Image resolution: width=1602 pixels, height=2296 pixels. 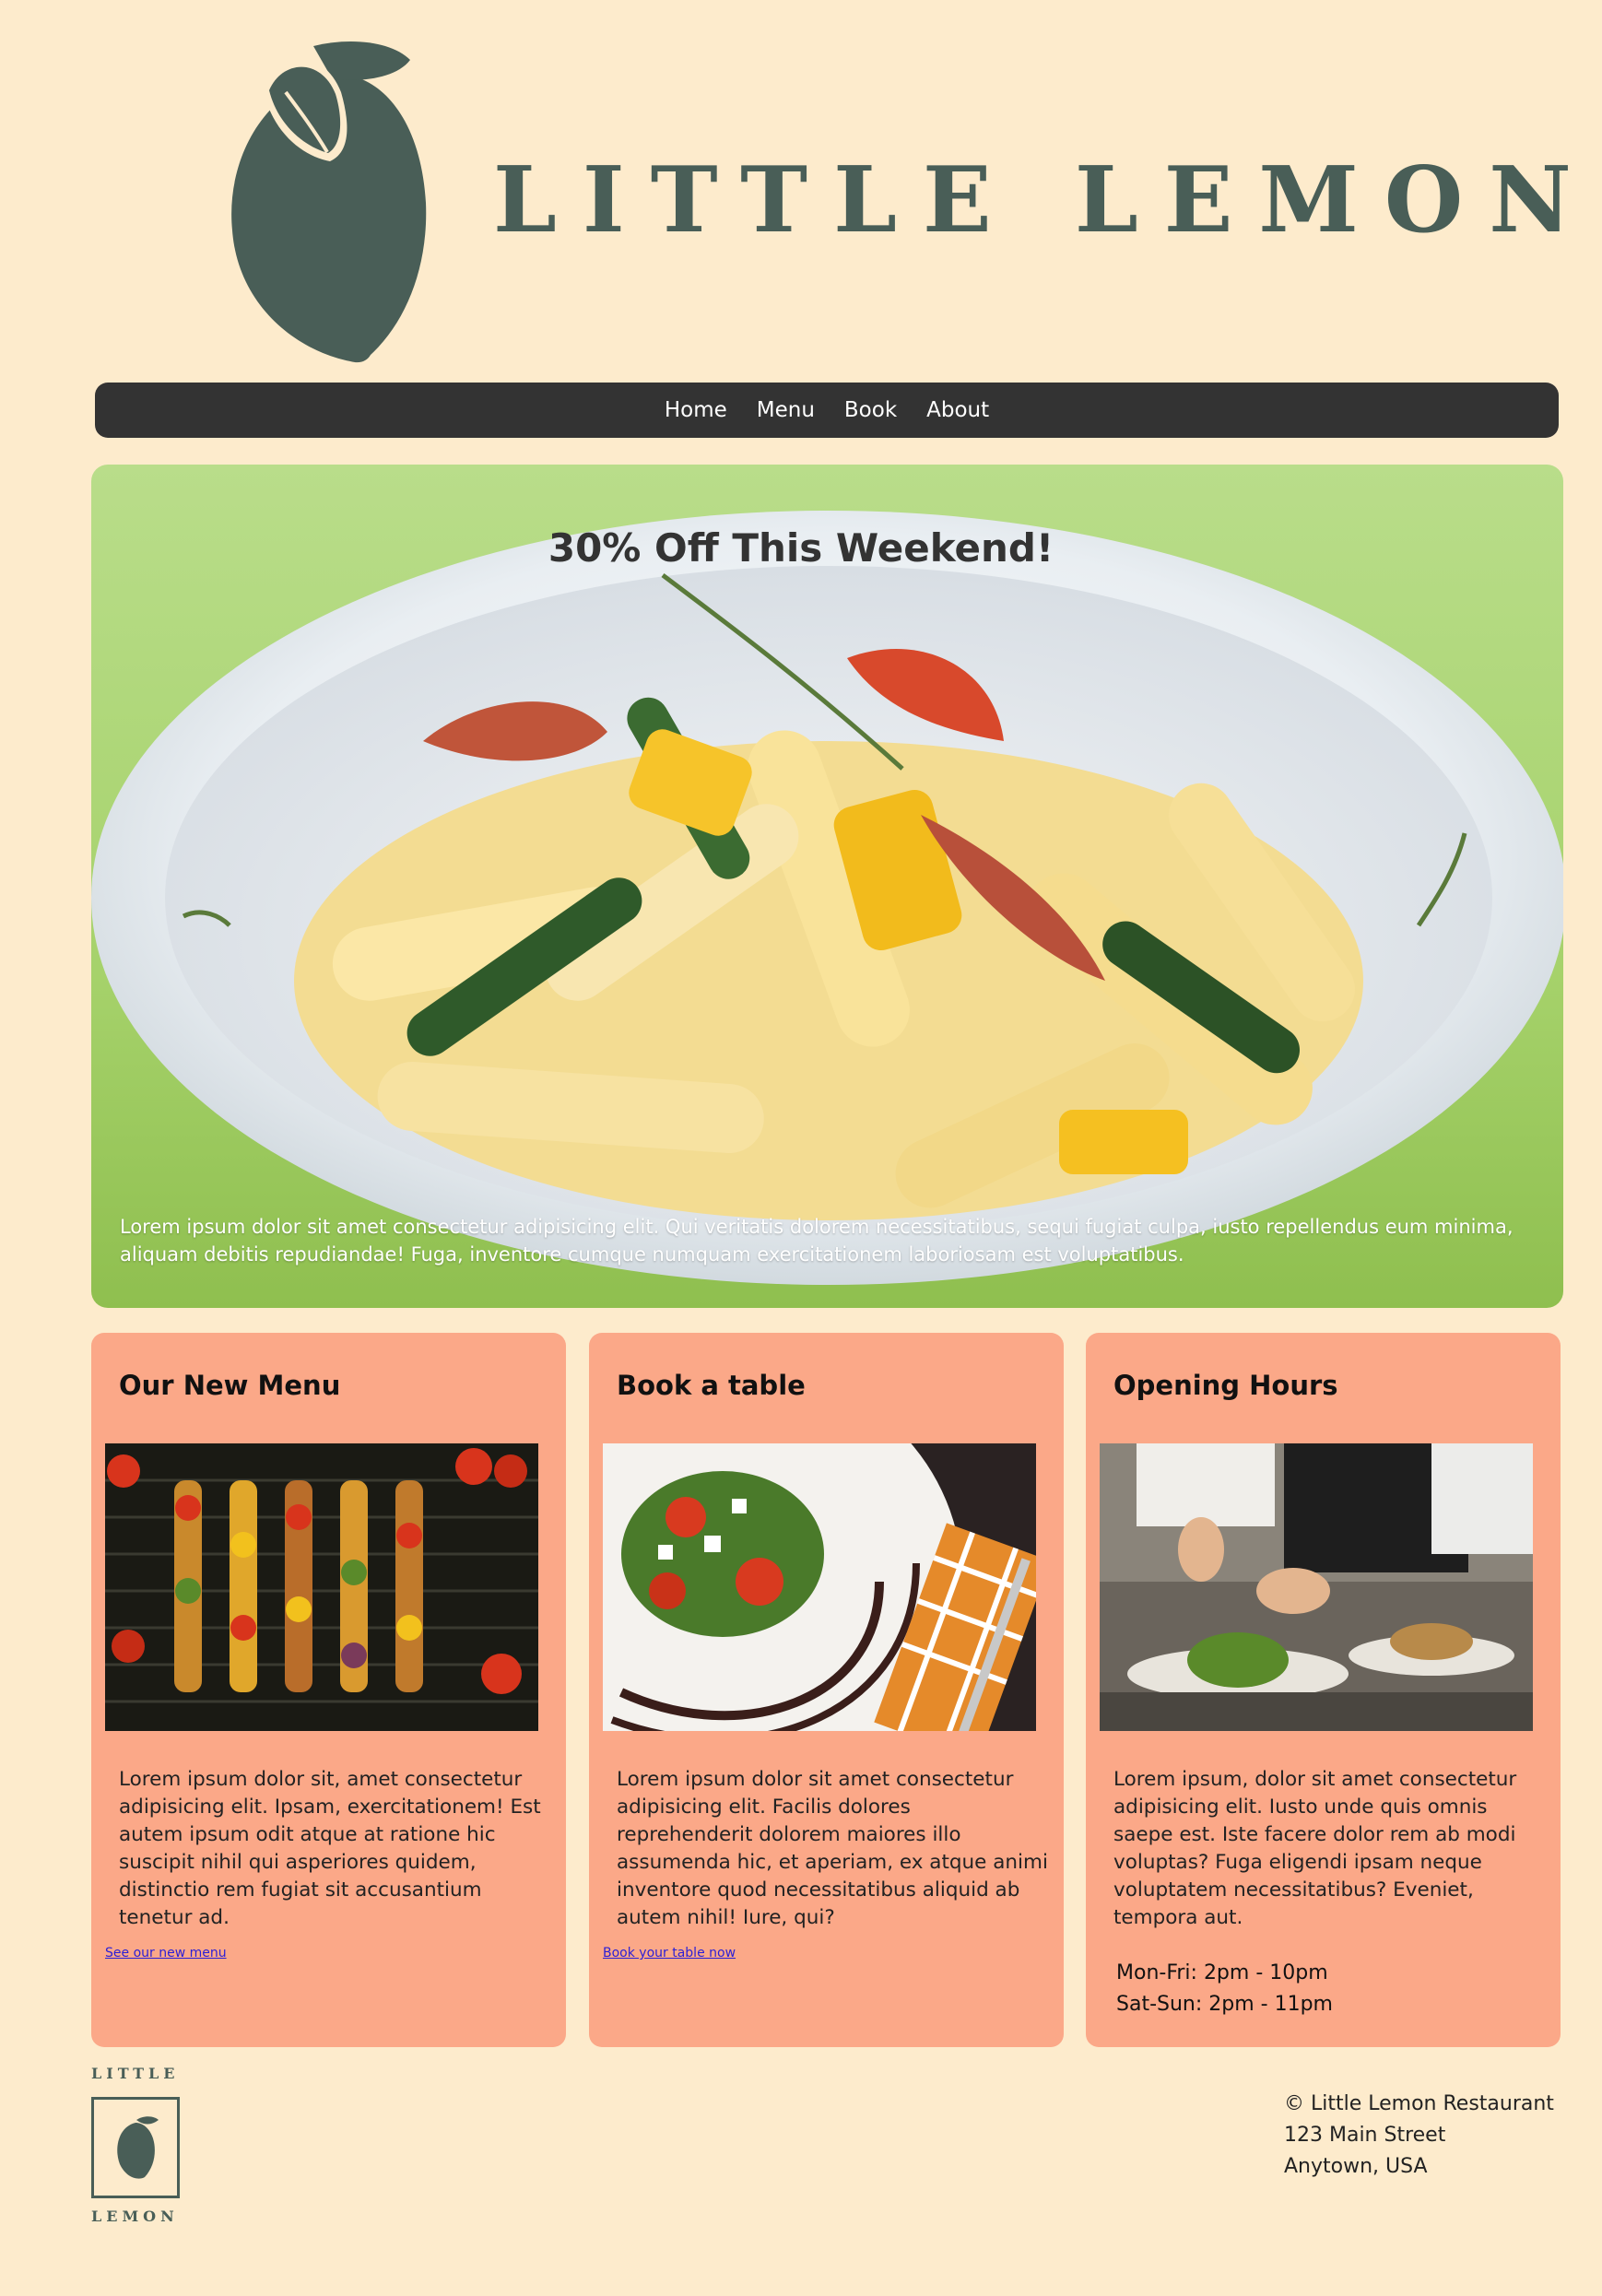 What do you see at coordinates (669, 1953) in the screenshot?
I see `book-table-link: Book your table now` at bounding box center [669, 1953].